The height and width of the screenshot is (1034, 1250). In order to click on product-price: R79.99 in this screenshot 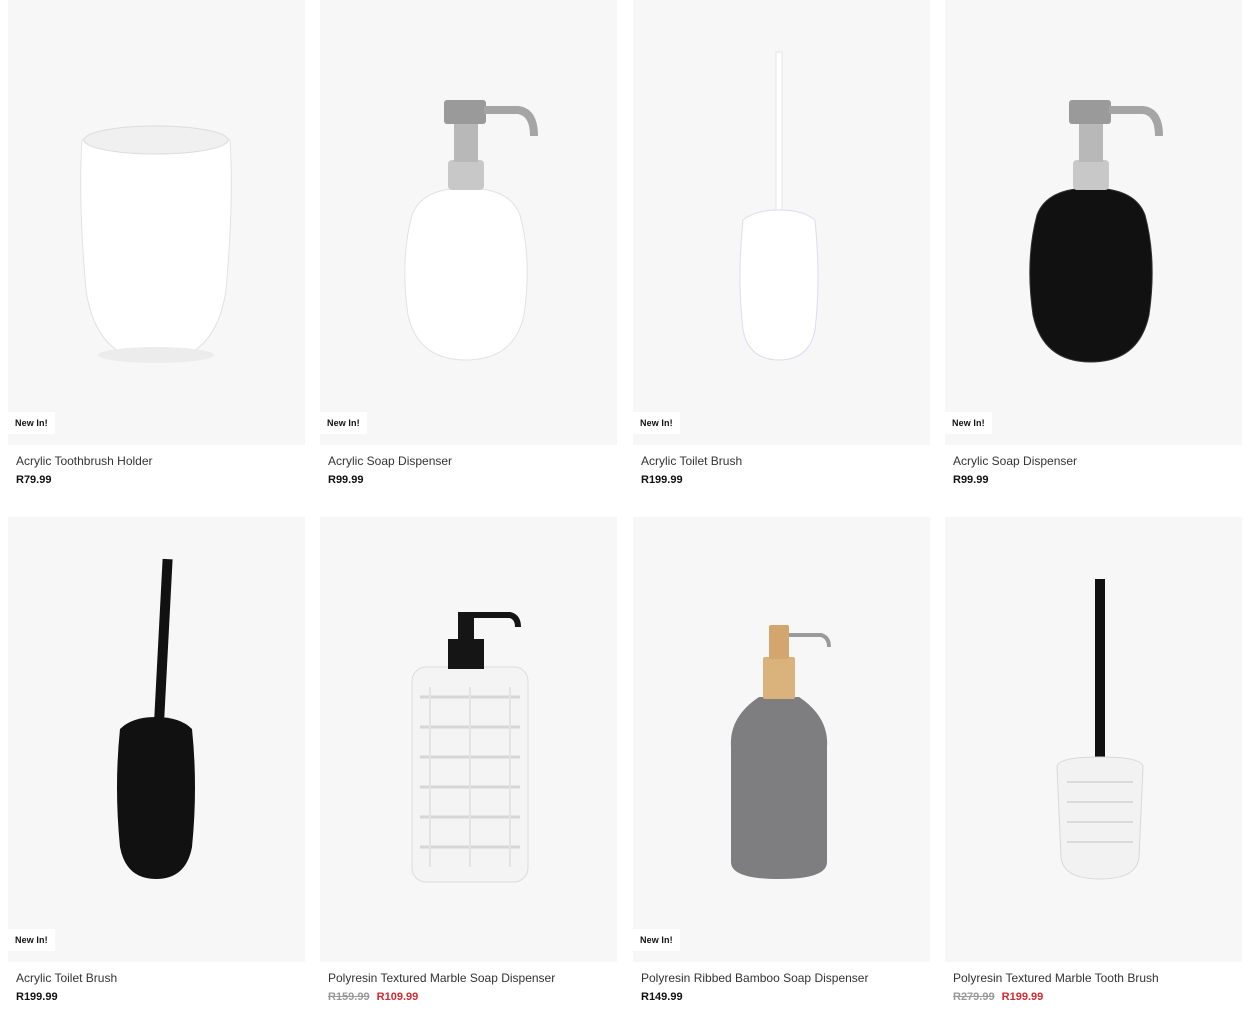, I will do `click(34, 480)`.